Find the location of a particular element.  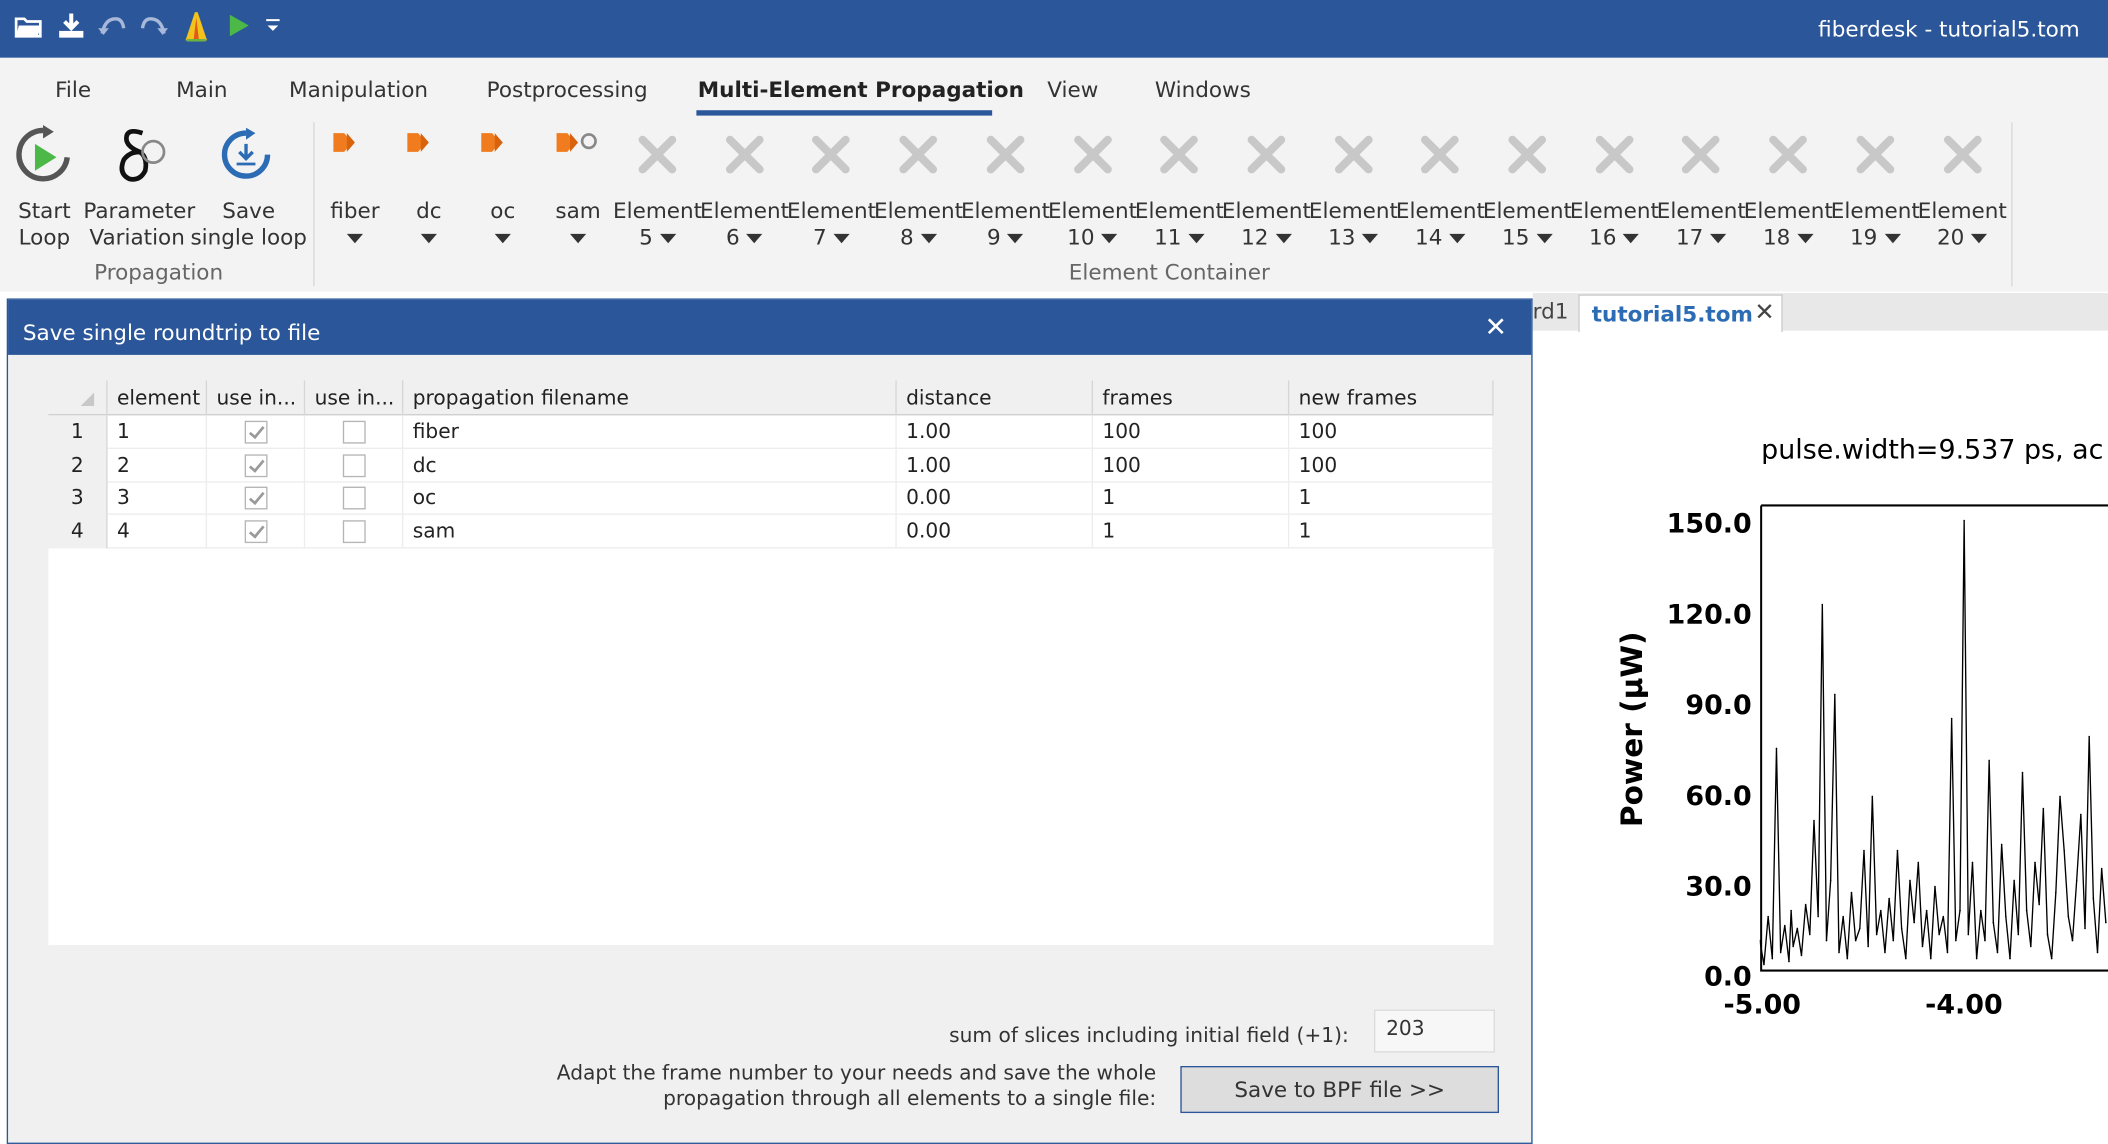

element-button-14: Element 14 is located at coordinates (1440, 225).